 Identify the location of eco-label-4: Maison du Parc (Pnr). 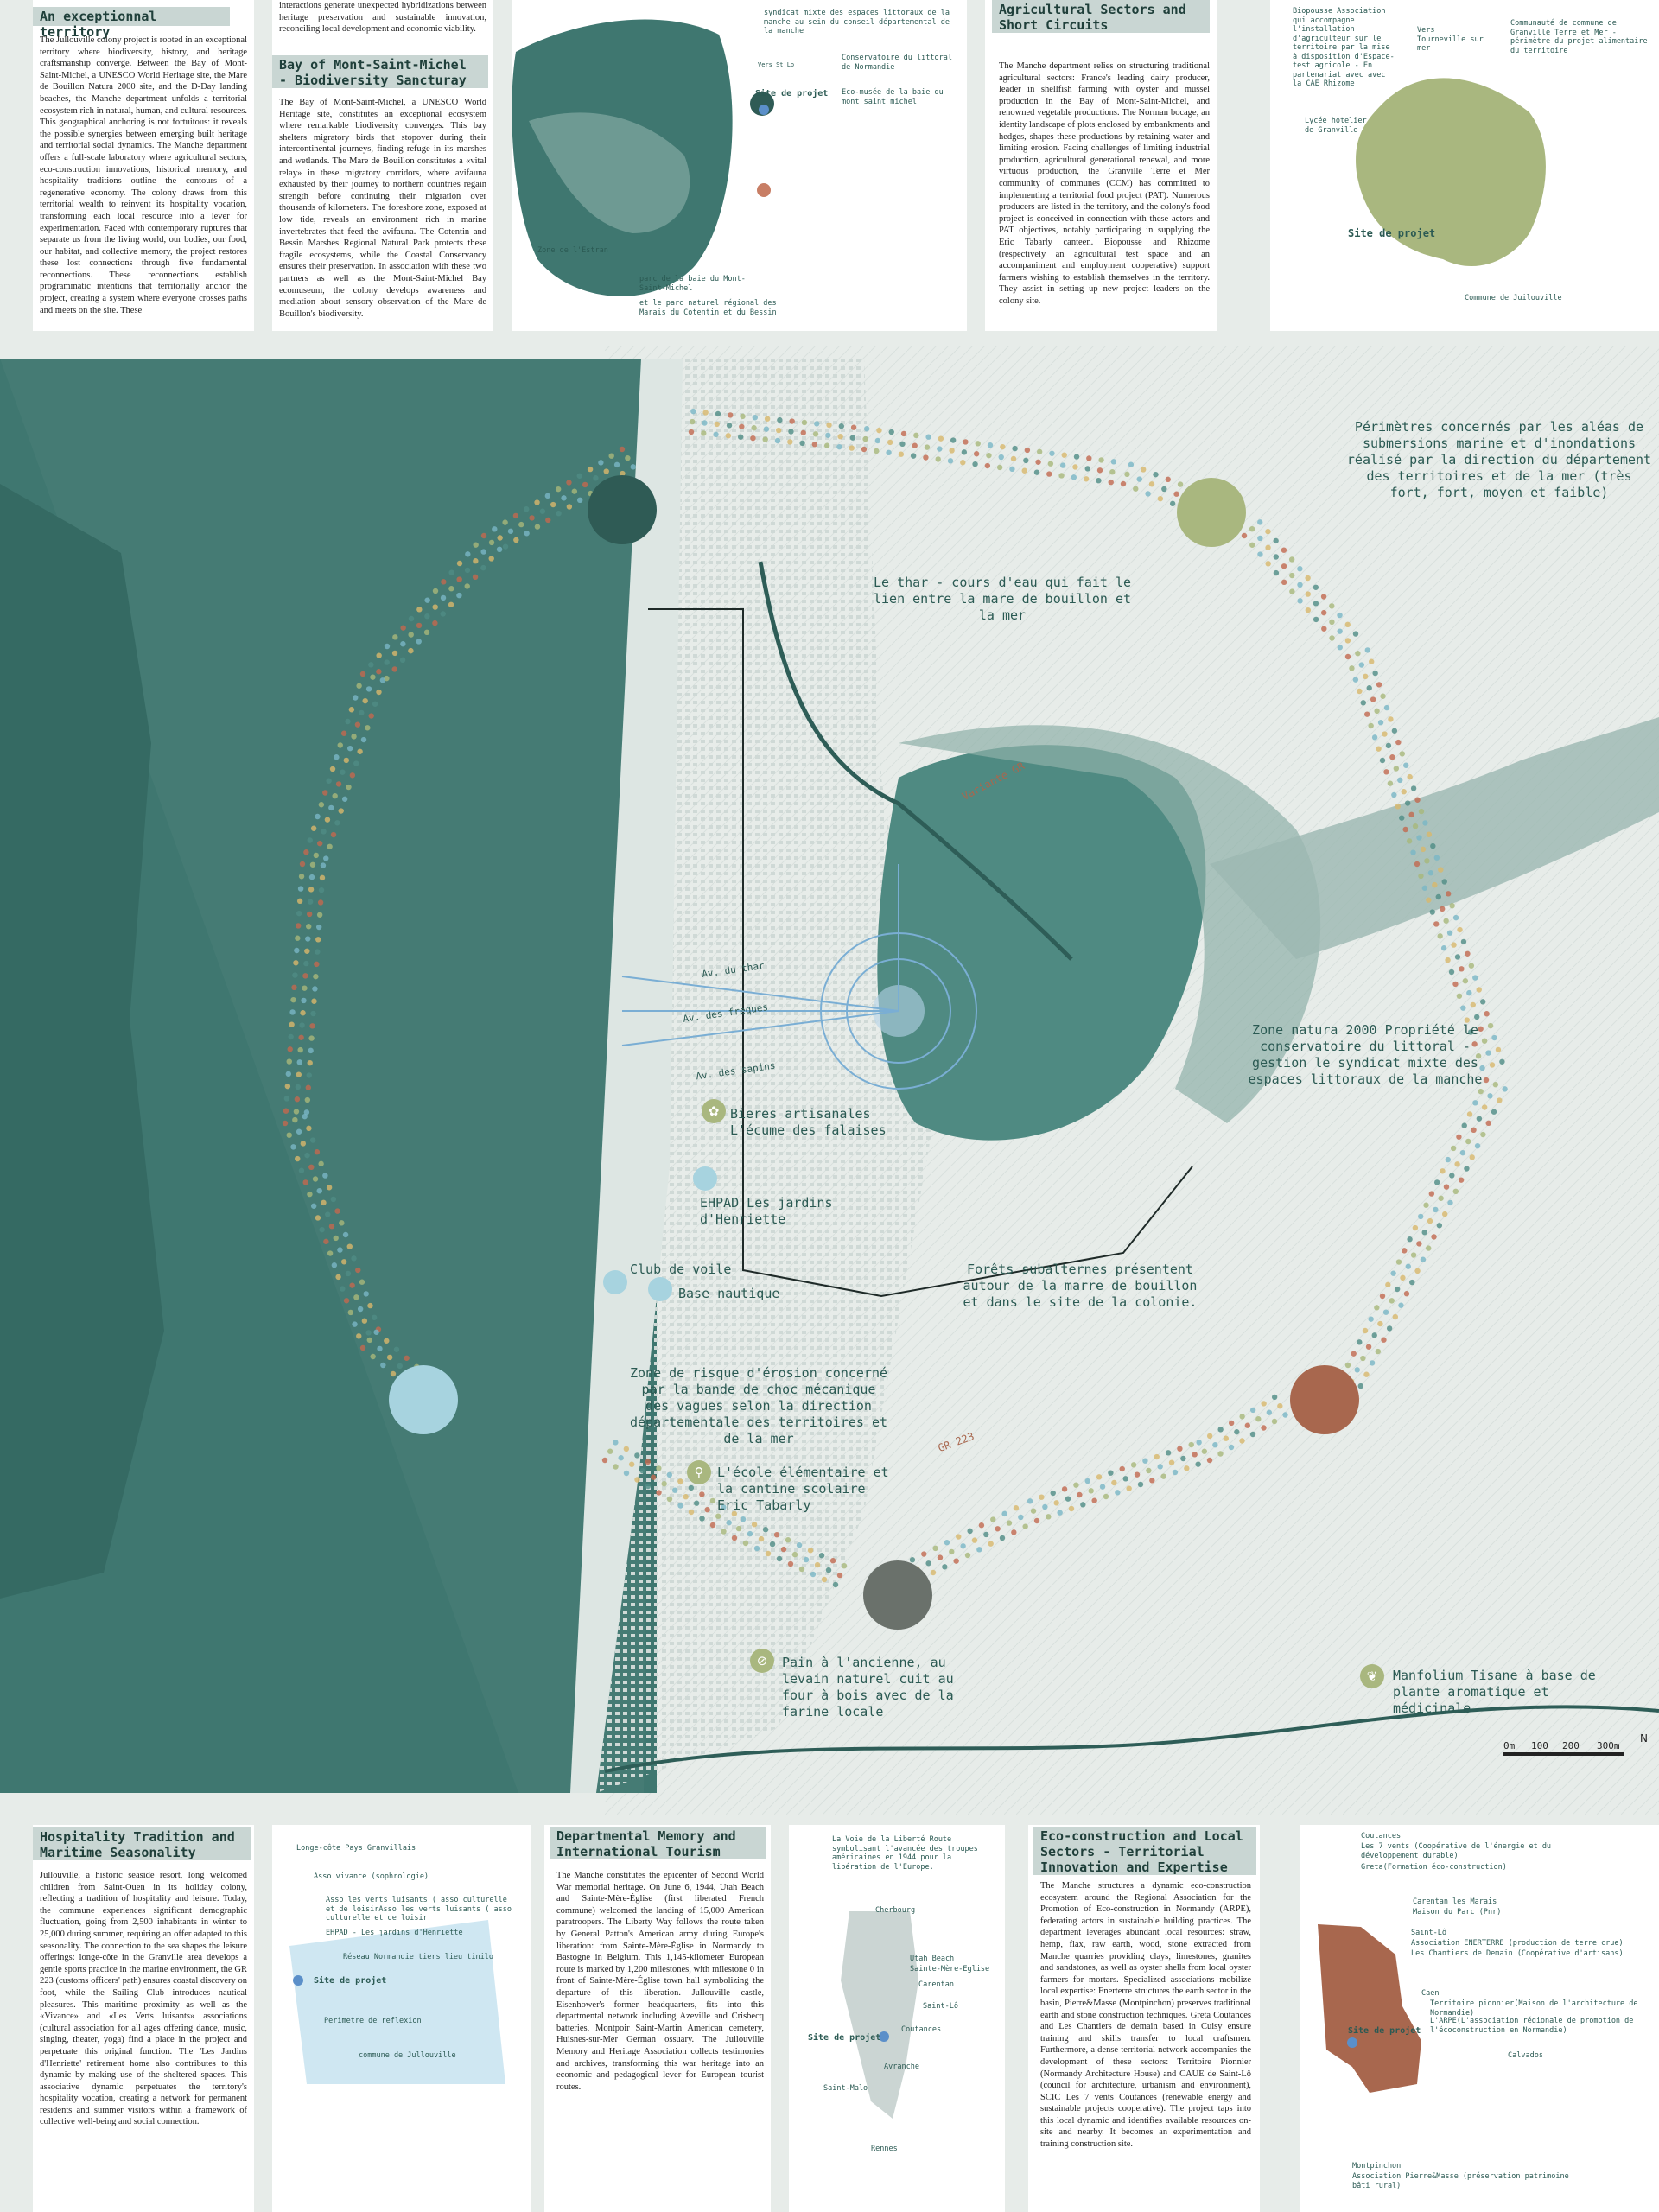
(1457, 1912).